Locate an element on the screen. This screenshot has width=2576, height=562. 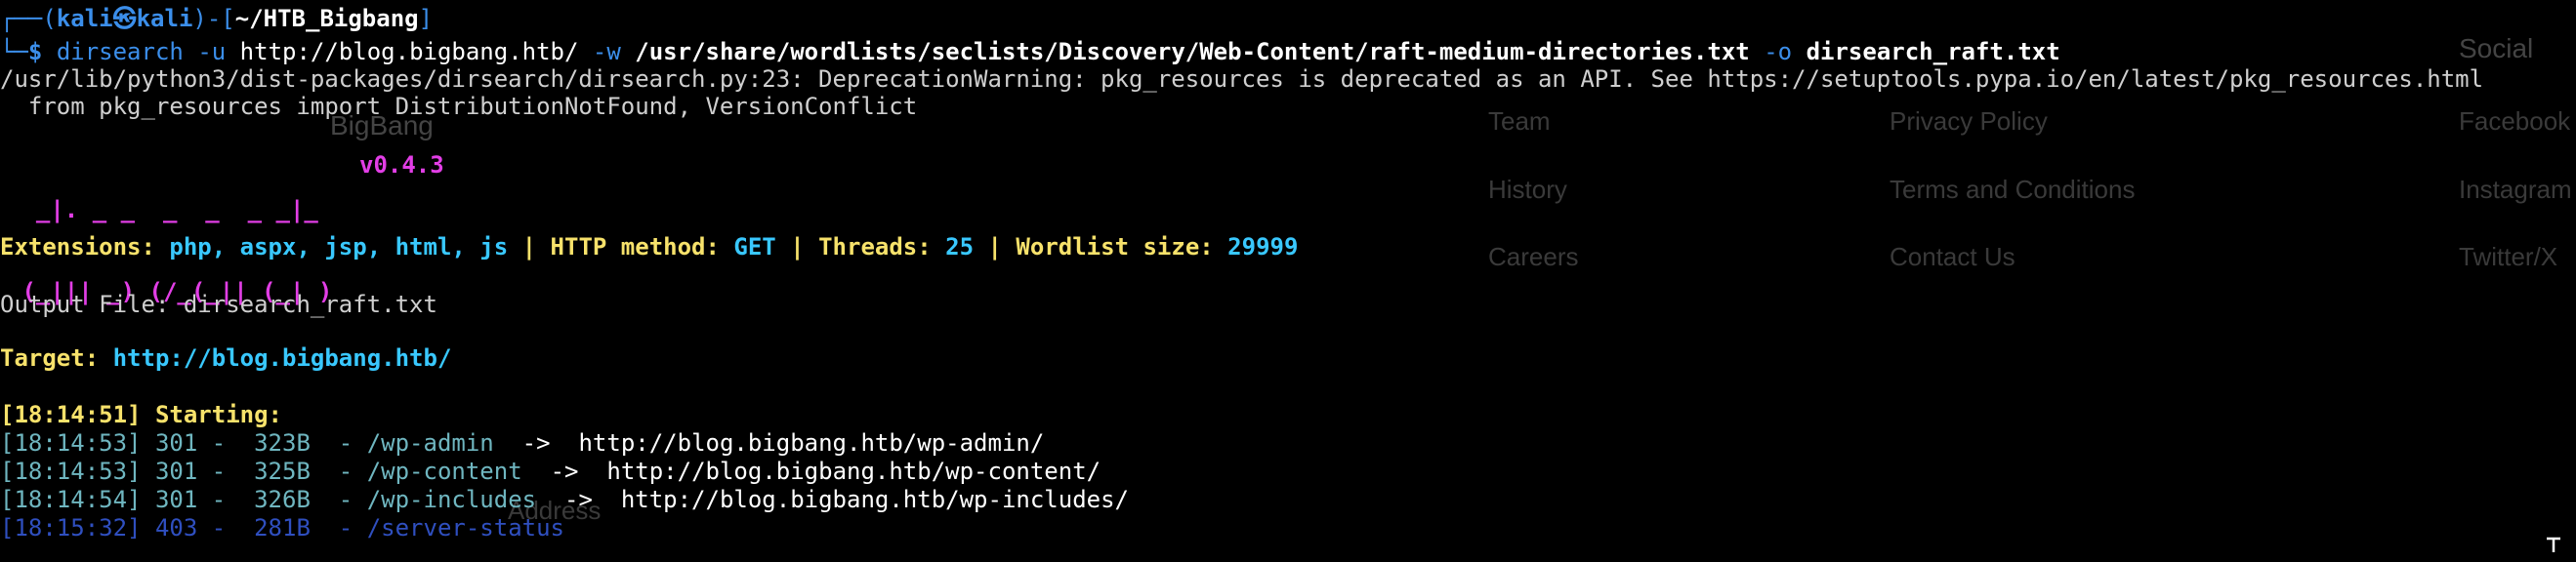
prompt-dollar: $ is located at coordinates (35, 51).